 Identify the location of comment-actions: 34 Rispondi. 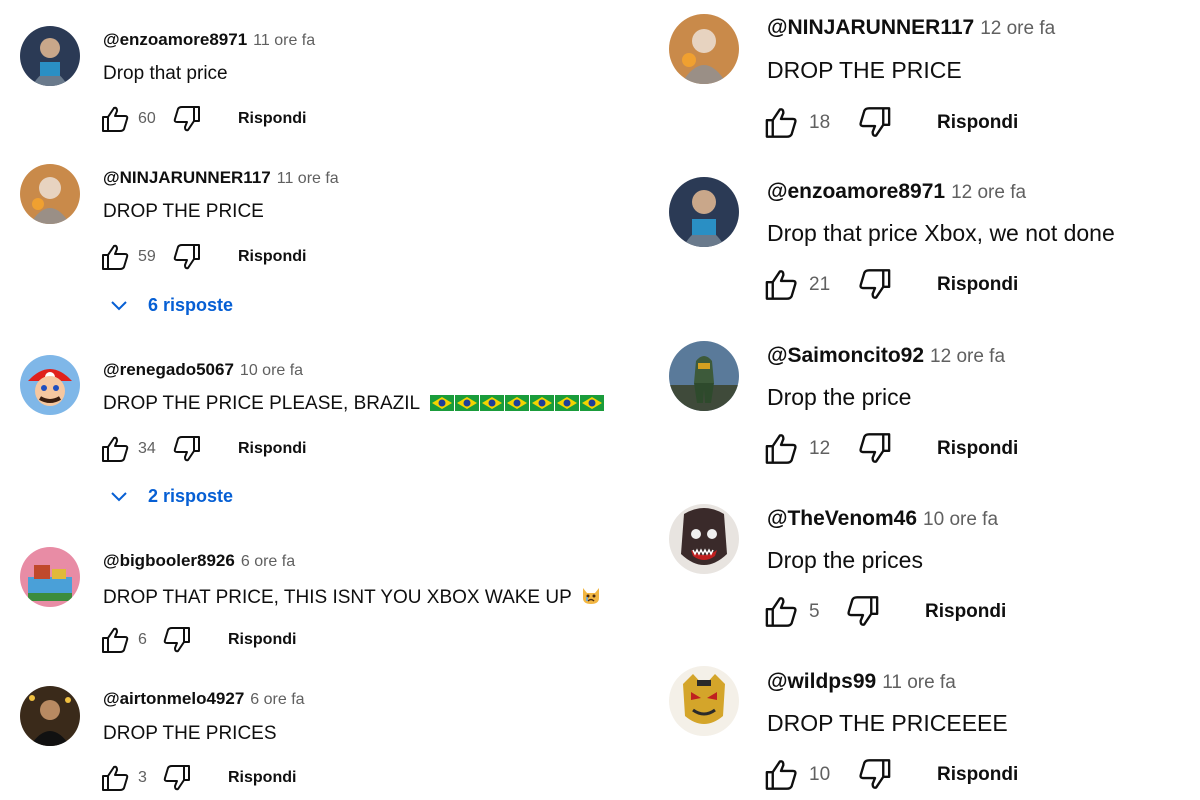
(203, 449).